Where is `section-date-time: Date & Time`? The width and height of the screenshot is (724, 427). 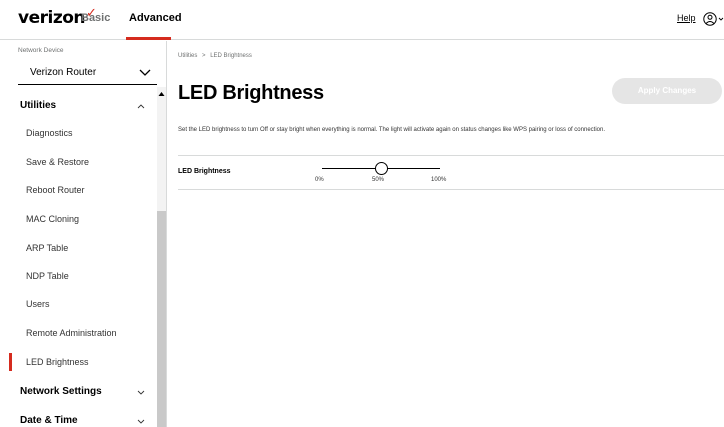
section-date-time: Date & Time is located at coordinates (49, 420).